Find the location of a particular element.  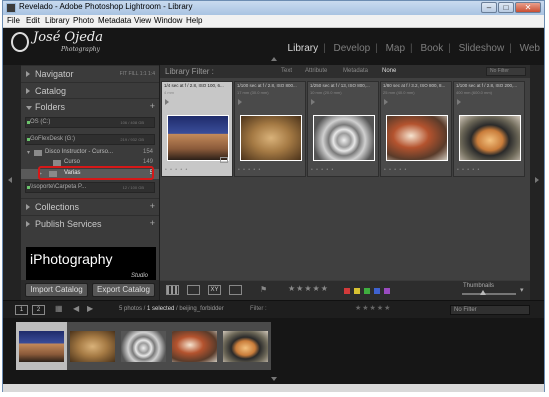

back-arrow-icon: ◀ is located at coordinates (76, 308).